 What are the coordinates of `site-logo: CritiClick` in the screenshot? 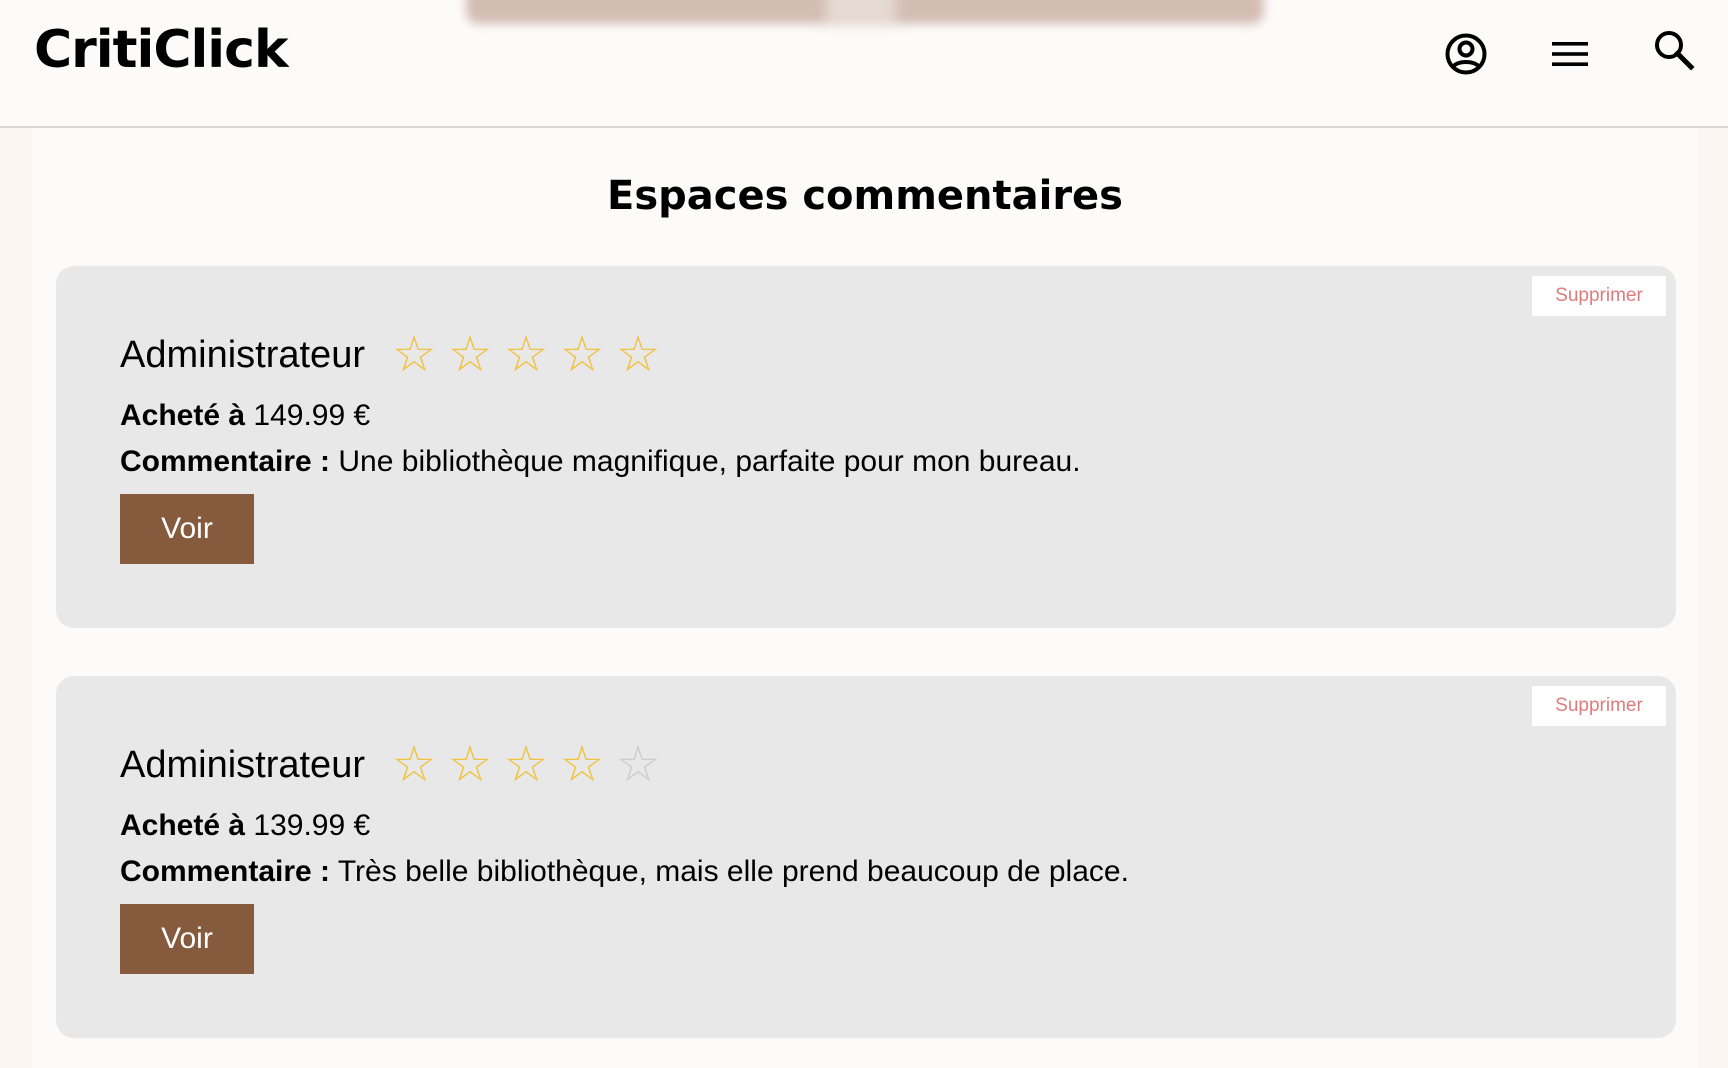 It's located at (161, 50).